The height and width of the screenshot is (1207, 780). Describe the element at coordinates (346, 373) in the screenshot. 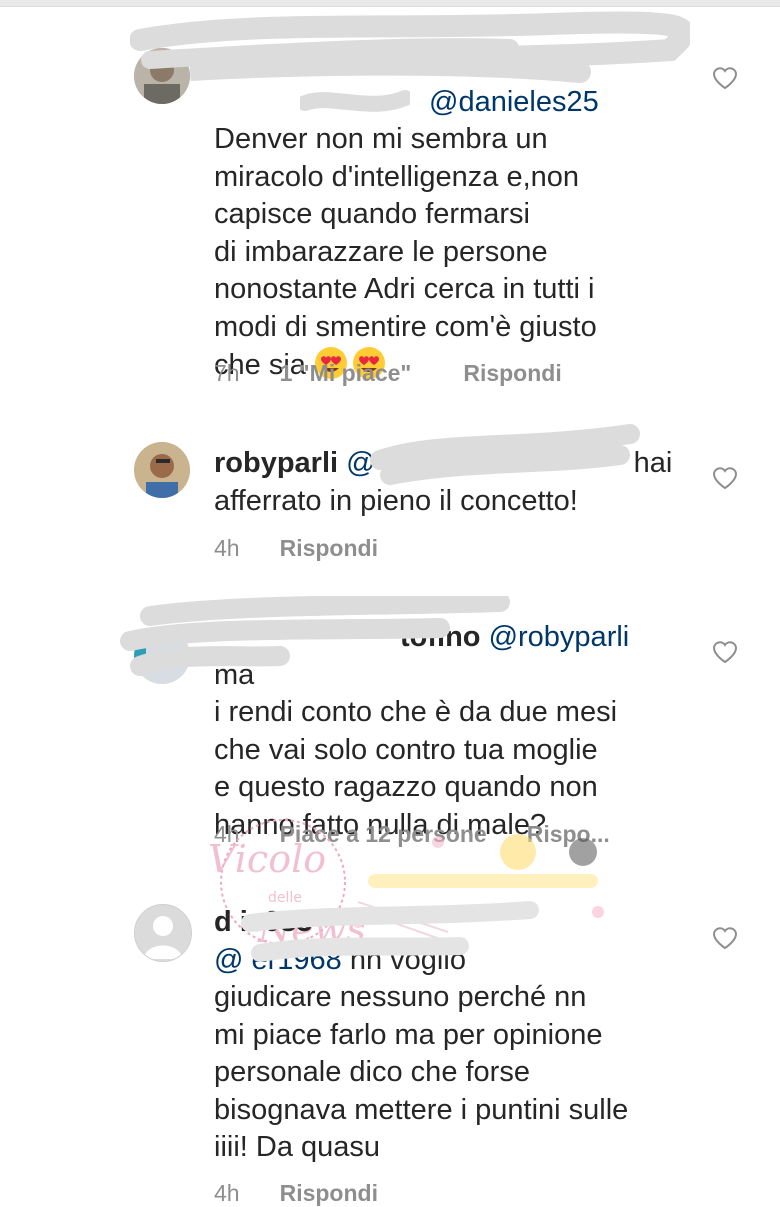

I see `likes-count: 1 "Mi piace"` at that location.